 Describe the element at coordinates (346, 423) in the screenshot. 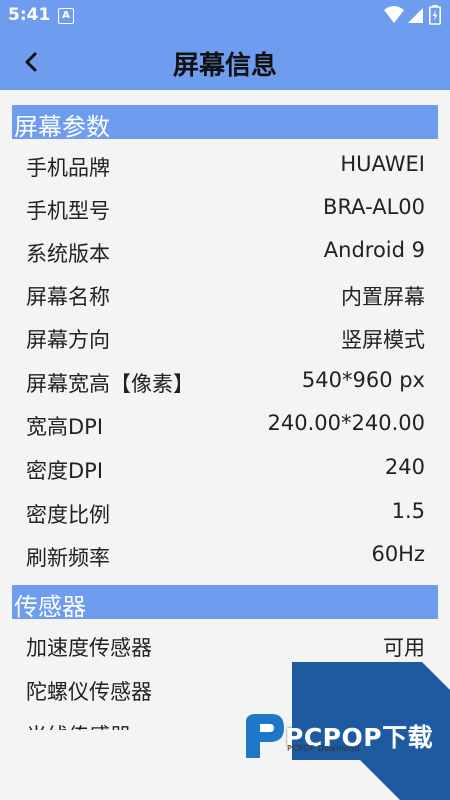

I see `row-value: 240.00*240.00` at that location.